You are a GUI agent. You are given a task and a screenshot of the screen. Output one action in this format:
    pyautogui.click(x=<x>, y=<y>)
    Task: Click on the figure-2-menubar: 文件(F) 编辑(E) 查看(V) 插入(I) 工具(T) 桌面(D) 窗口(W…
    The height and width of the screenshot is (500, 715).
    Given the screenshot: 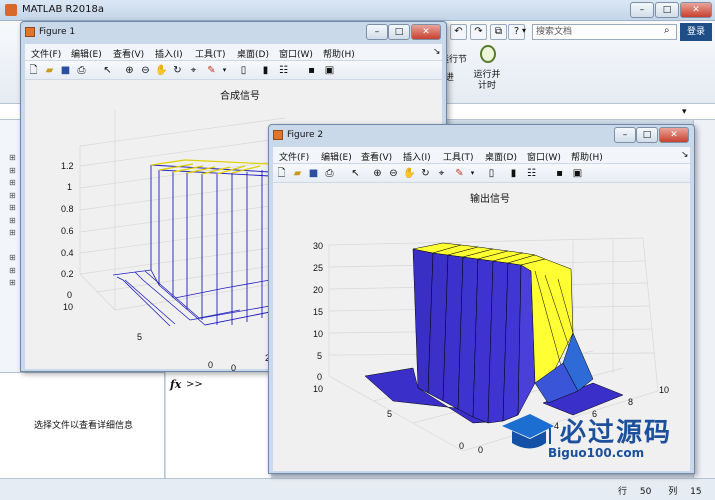 What is the action you would take?
    pyautogui.click(x=481, y=155)
    